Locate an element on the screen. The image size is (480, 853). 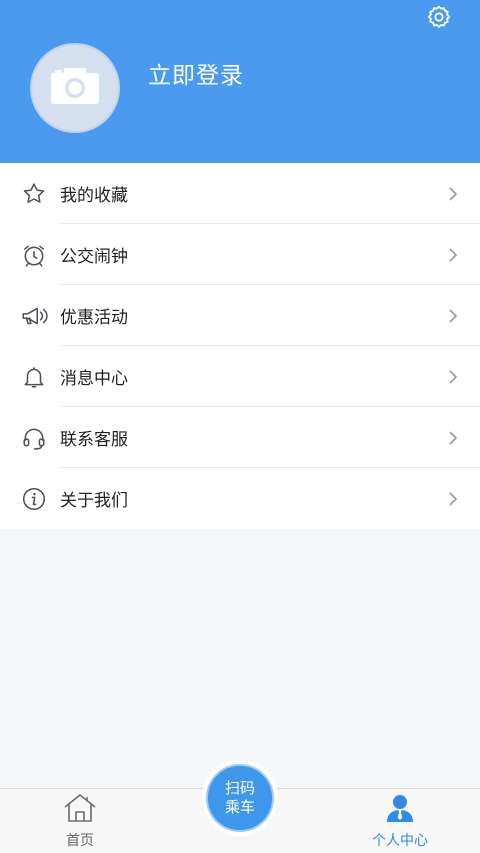
menu-item-about-us: 关于我们 is located at coordinates (240, 498).